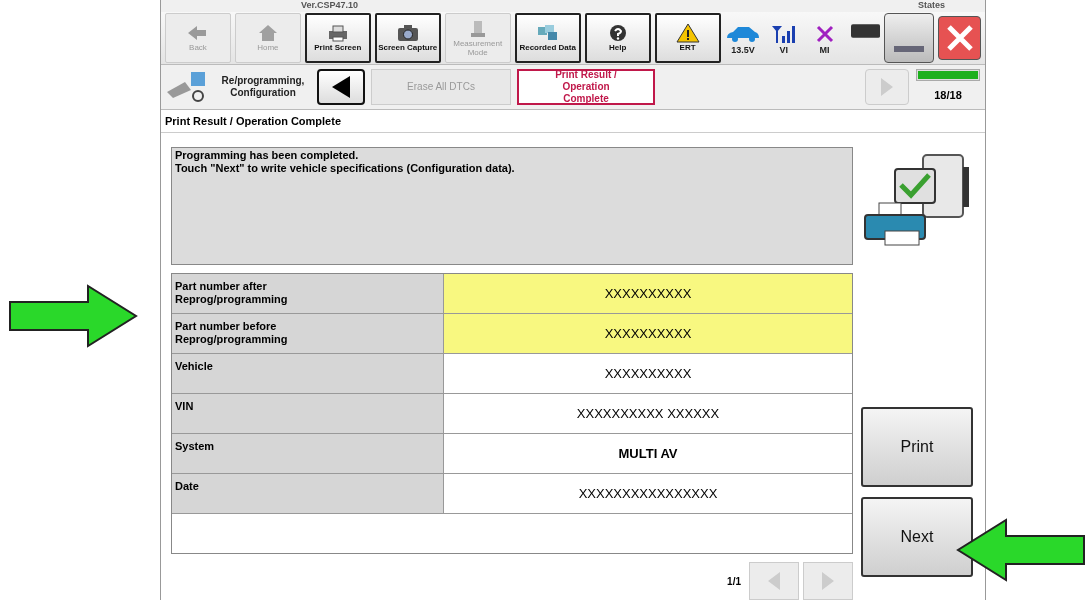 The width and height of the screenshot is (1090, 600). I want to click on toolbar-button: Screen Capture, so click(407, 37).